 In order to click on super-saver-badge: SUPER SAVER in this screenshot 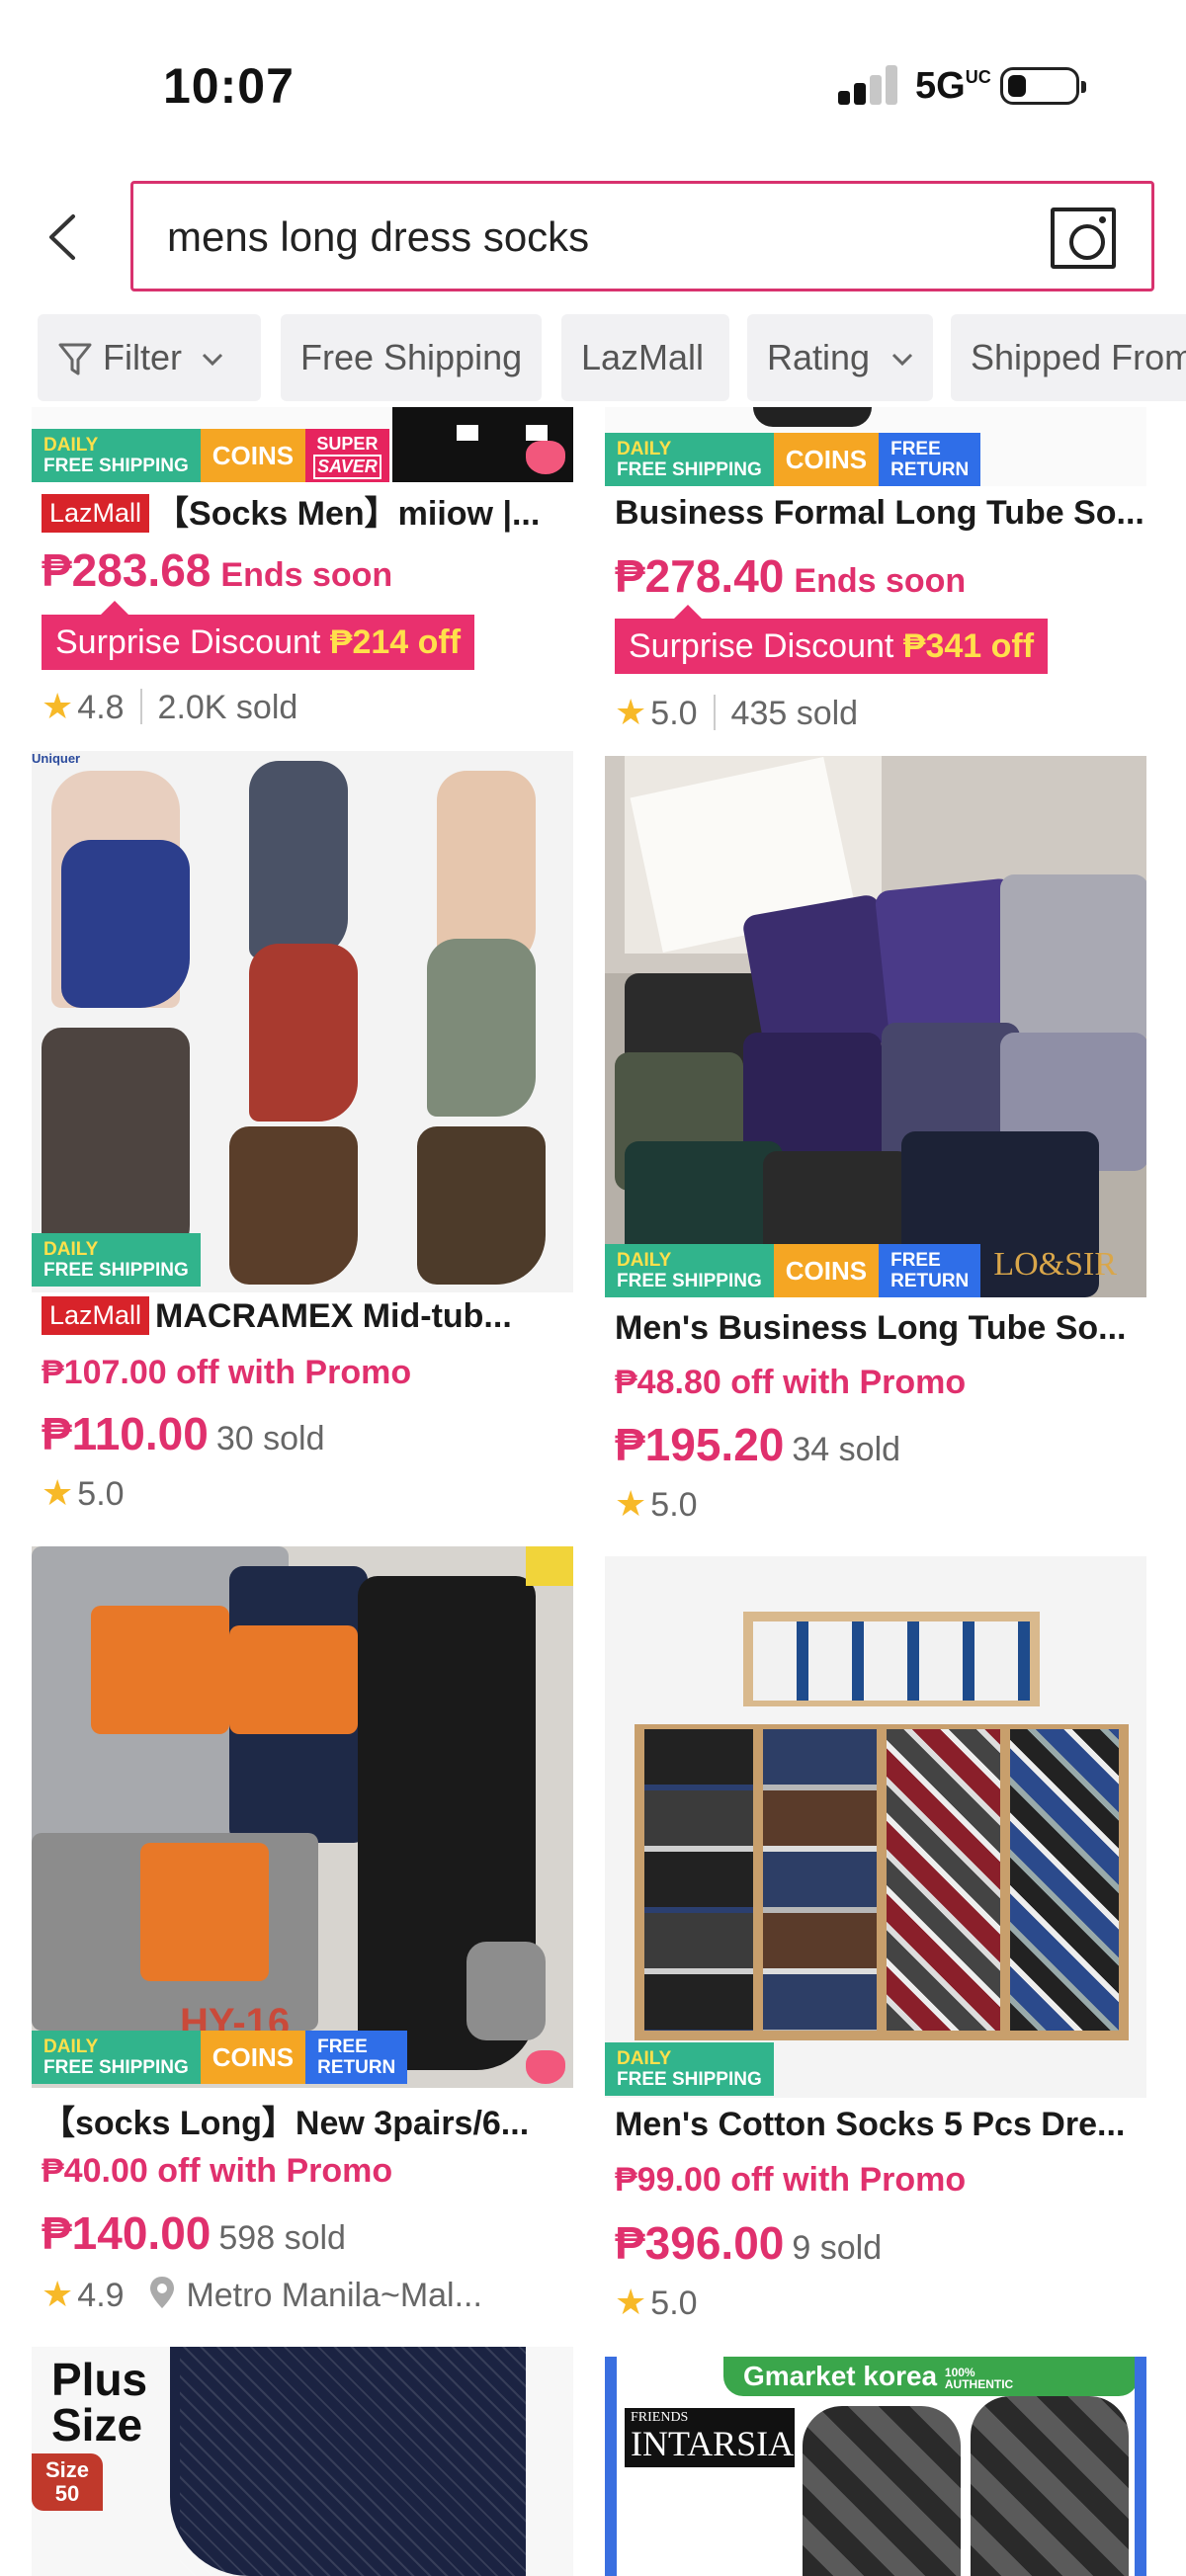, I will do `click(347, 455)`.